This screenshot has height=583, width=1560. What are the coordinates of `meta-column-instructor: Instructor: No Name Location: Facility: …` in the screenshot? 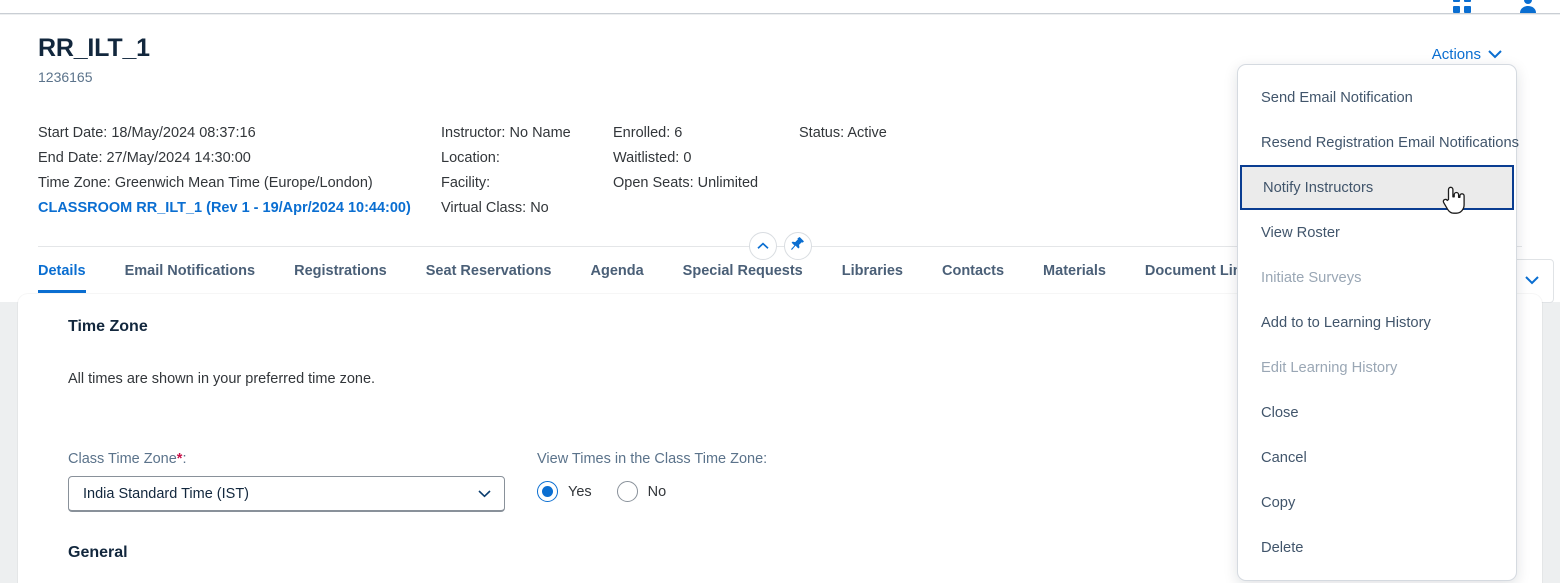 It's located at (527, 171).